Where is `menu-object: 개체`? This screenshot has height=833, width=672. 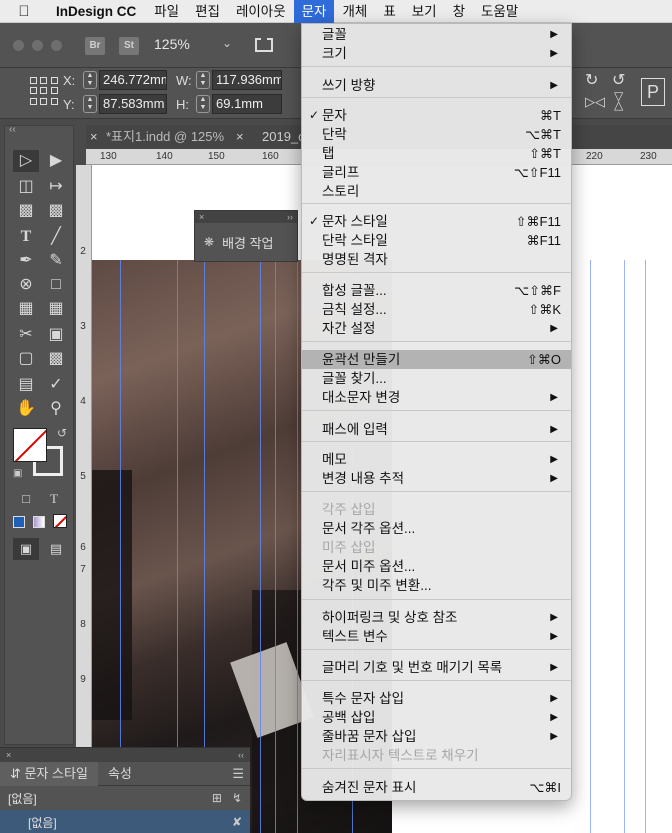
menu-object: 개체 is located at coordinates (354, 11).